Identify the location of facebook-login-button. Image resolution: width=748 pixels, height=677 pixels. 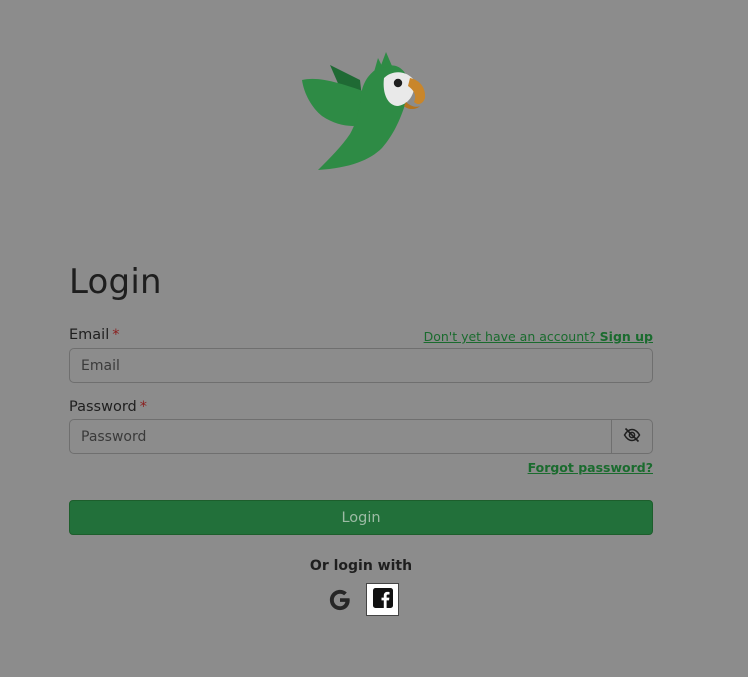
(382, 599).